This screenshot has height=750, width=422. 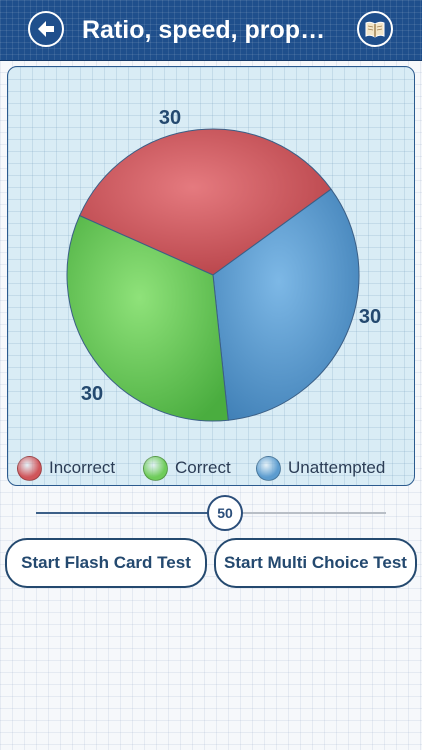 I want to click on start-multi-choice-test-button: Start Multi Choice Test, so click(x=315, y=563).